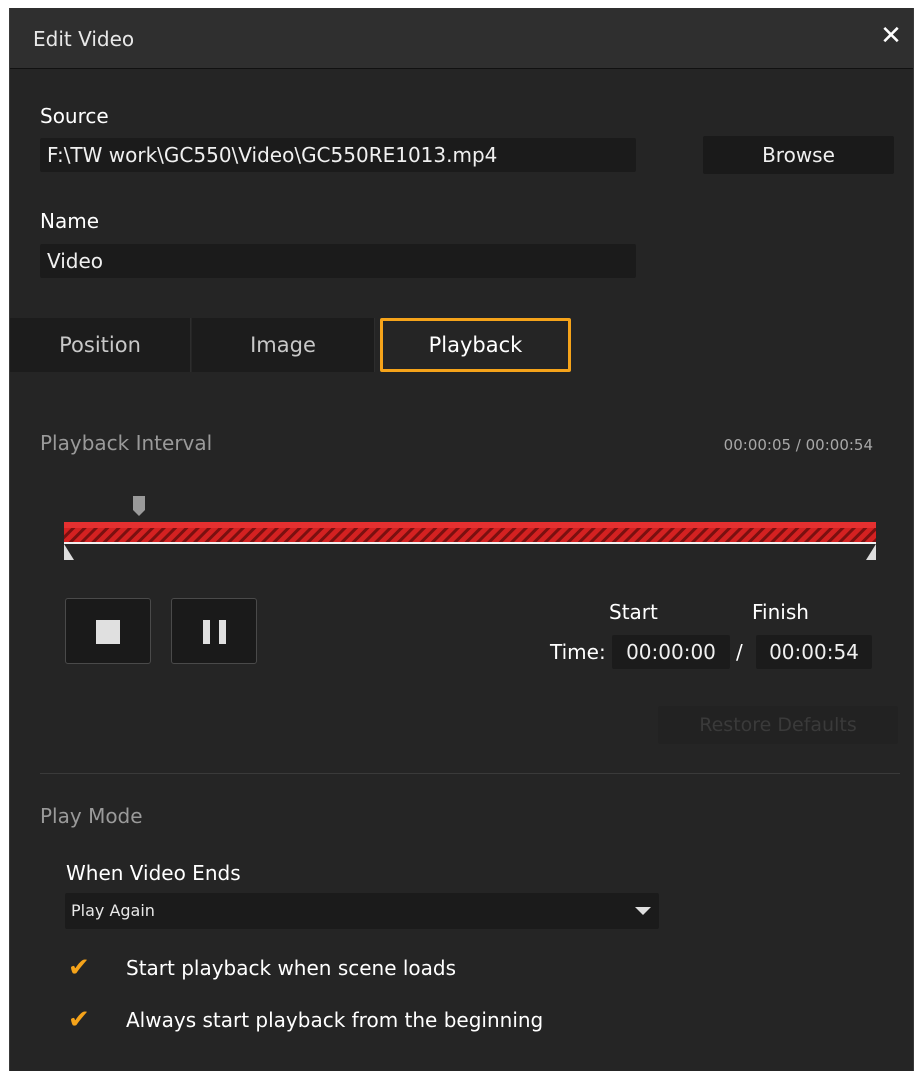  I want to click on restore-defaults-button: Restore Defaults, so click(778, 725).